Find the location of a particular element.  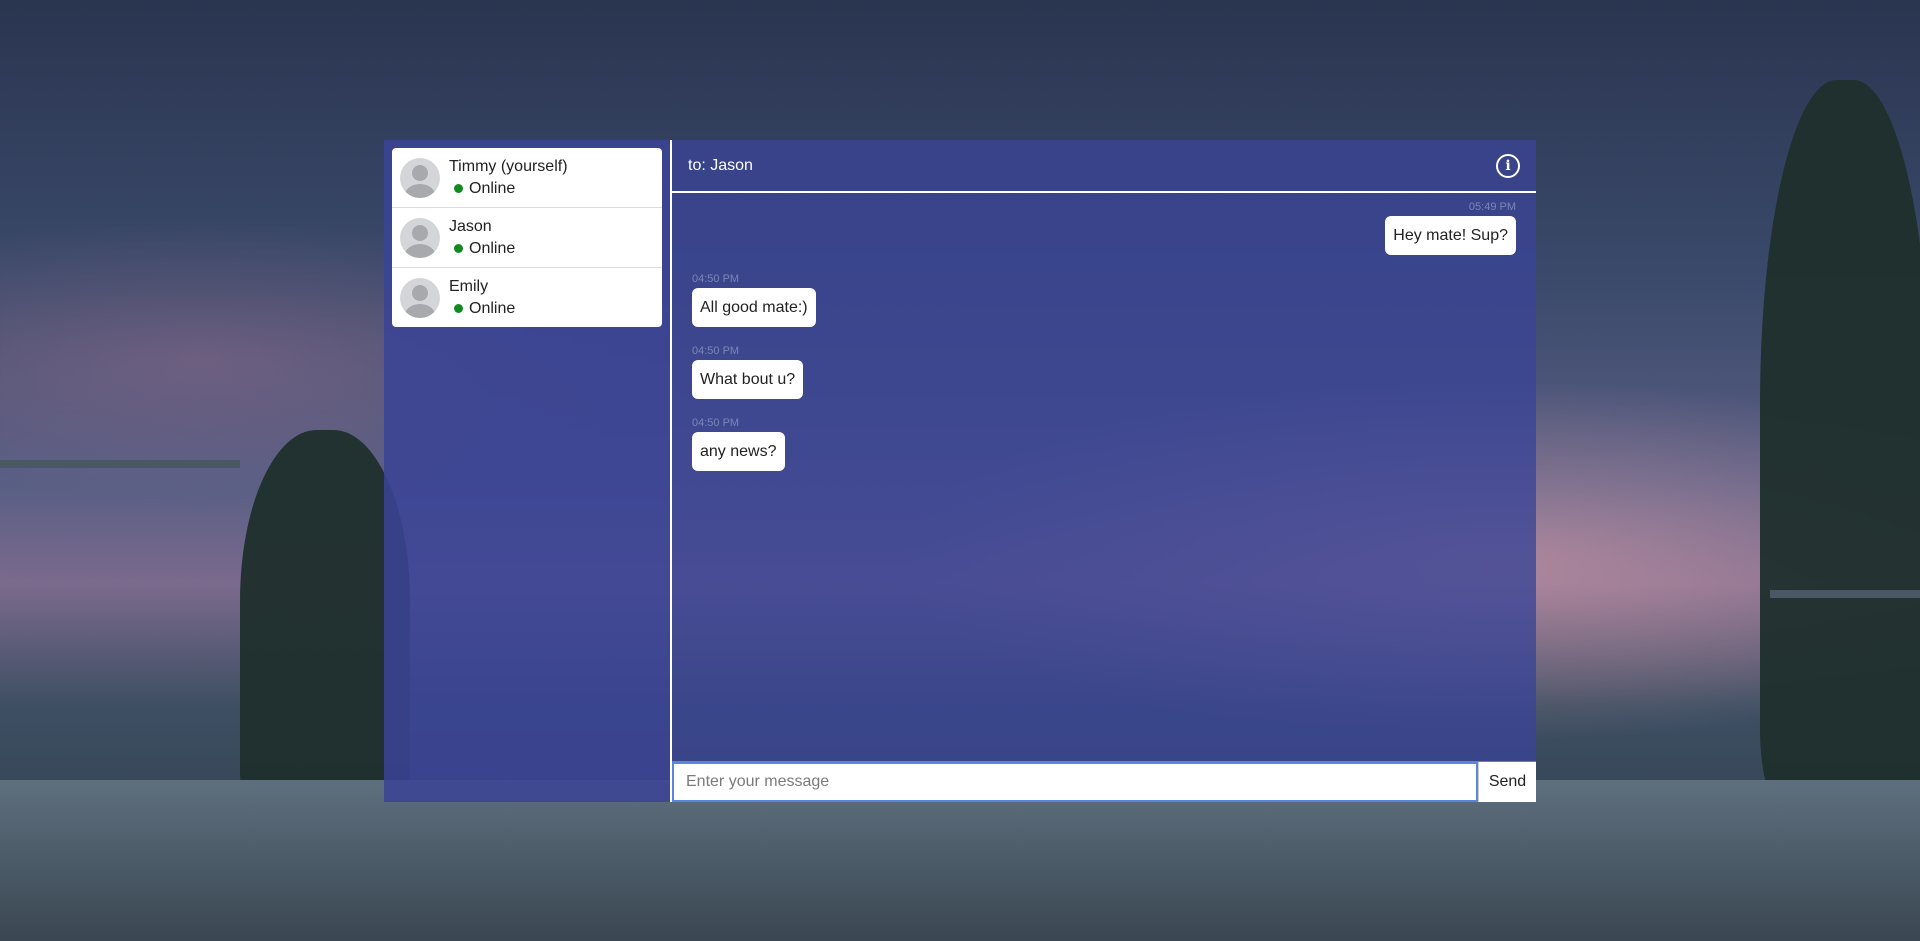

contact-item: Timmy (yourself) Online is located at coordinates (527, 178).